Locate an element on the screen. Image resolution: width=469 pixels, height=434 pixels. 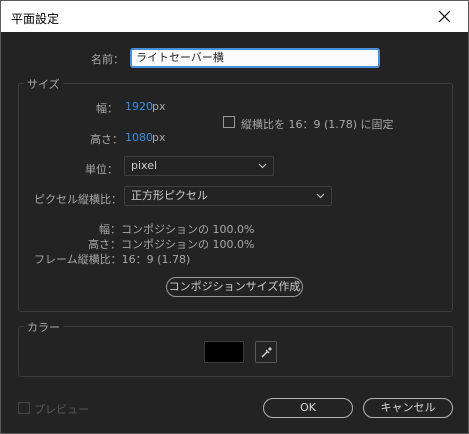
pixel-aspect-select-value: 正方形ピクセル is located at coordinates (169, 195).